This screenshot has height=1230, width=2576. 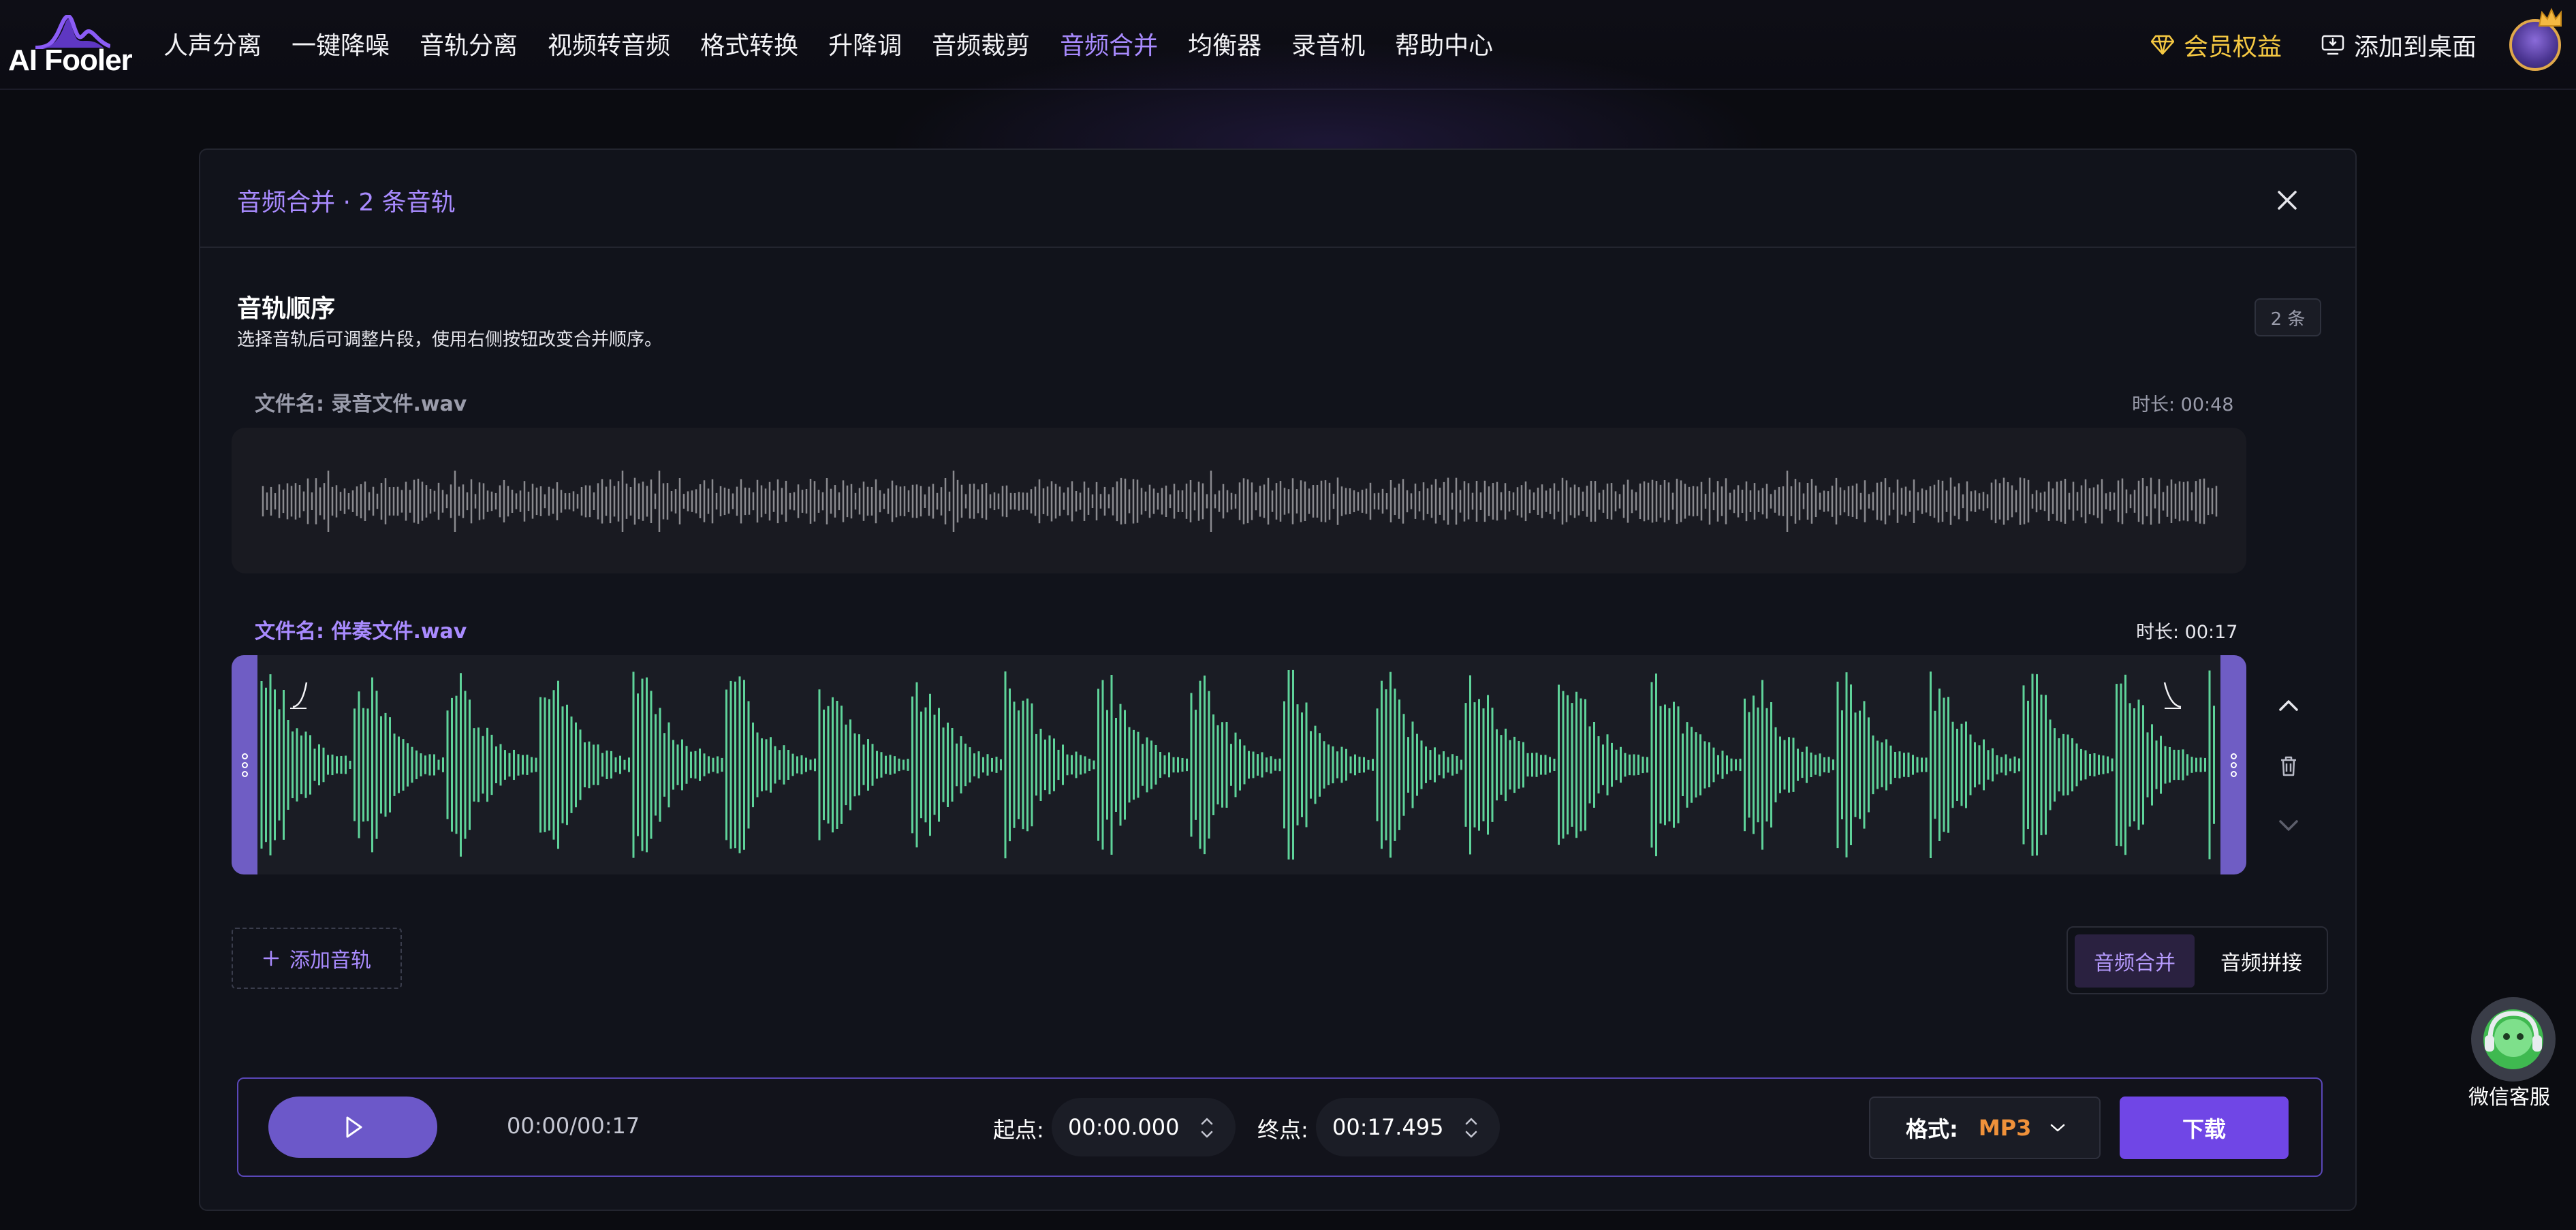 I want to click on trim-handle-right, so click(x=2233, y=764).